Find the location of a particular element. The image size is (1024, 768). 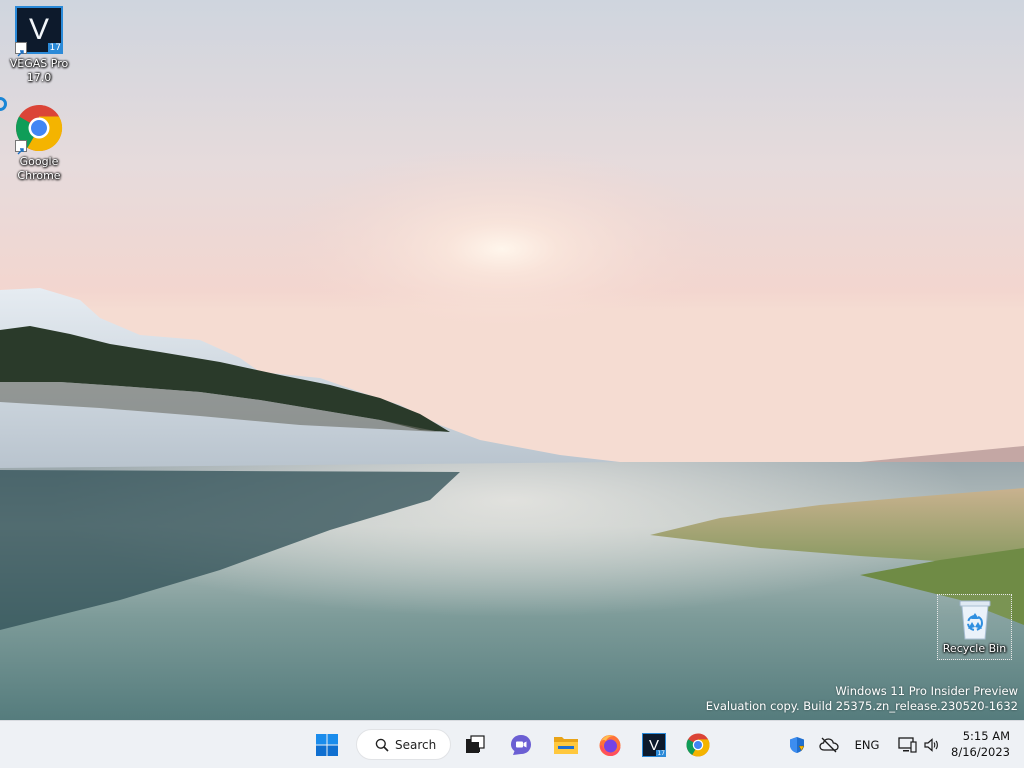

taskbar: Search V 17 ENG 5:15 AM 8/16/2023 is located at coordinates (512, 744).